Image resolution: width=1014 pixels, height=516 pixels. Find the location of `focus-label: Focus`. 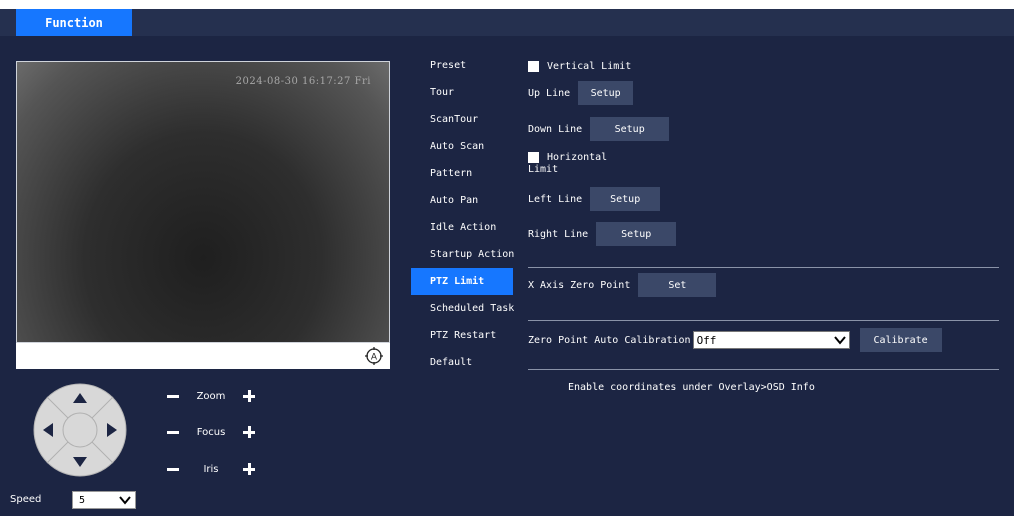

focus-label: Focus is located at coordinates (211, 432).